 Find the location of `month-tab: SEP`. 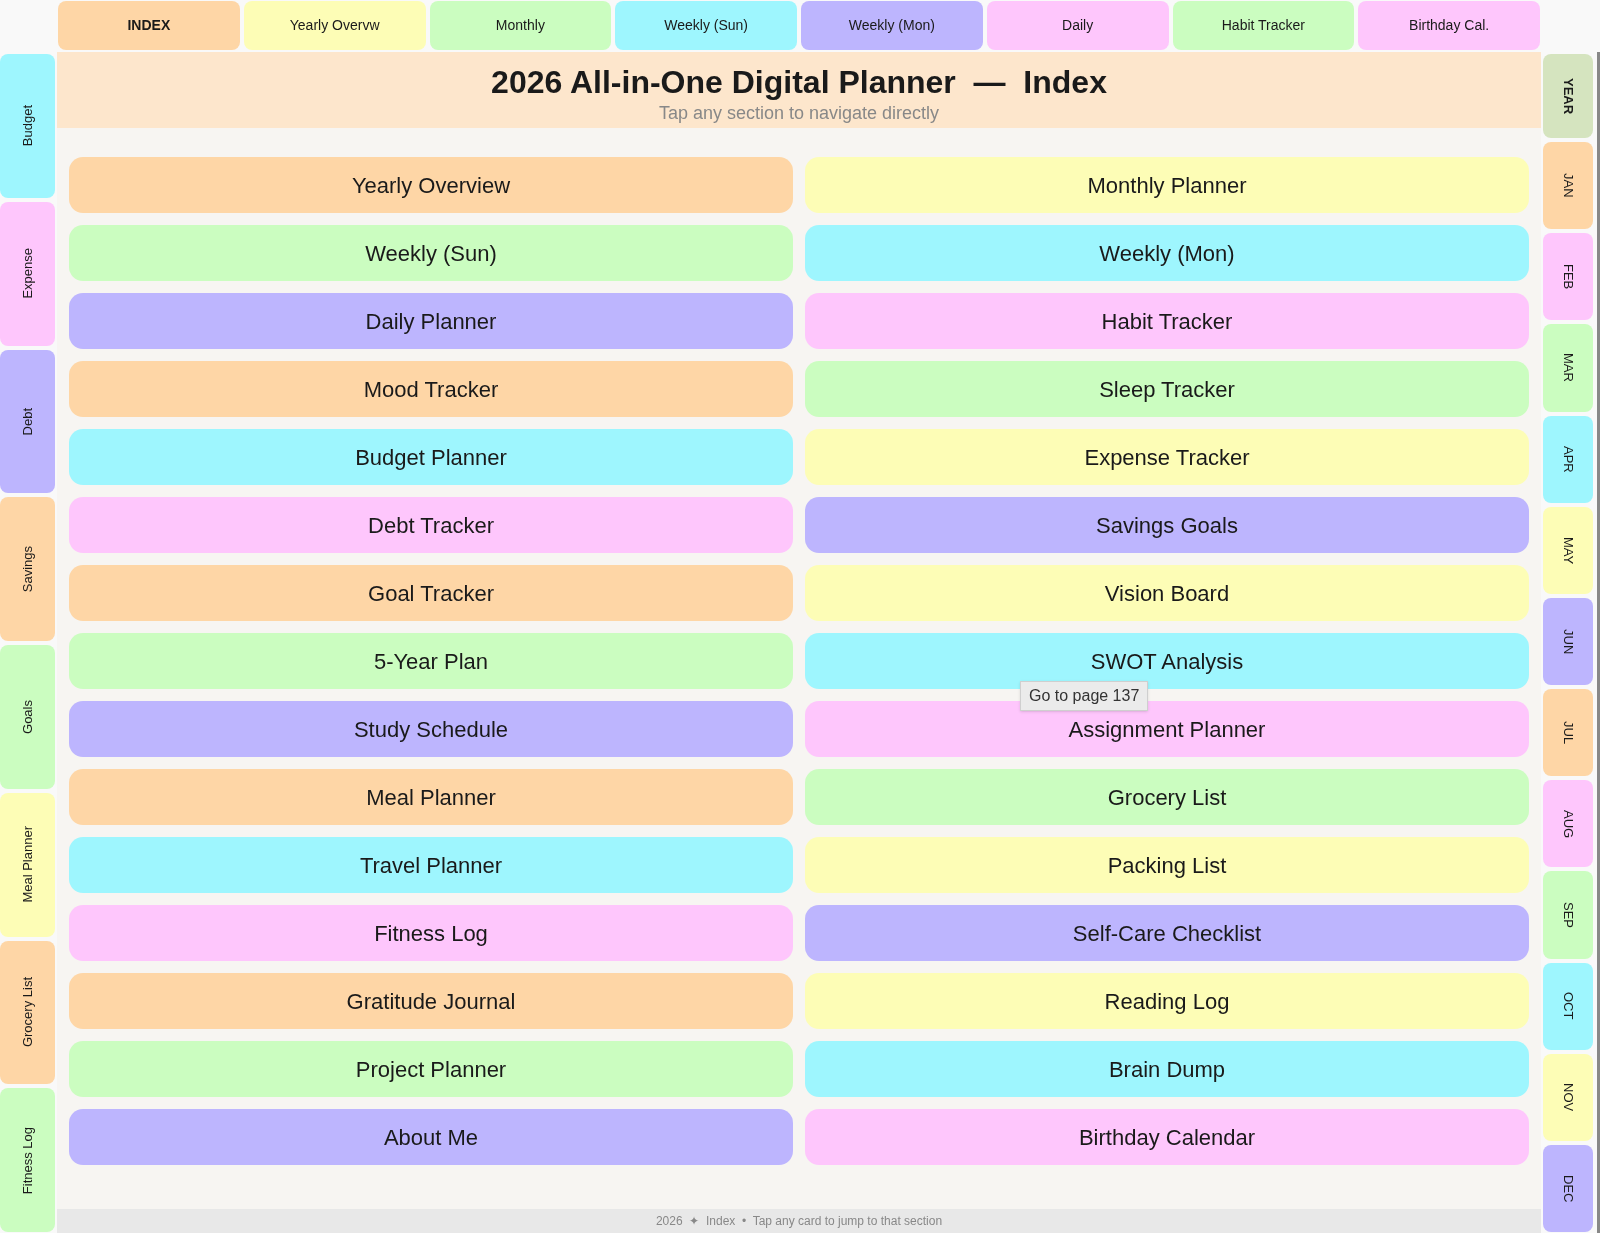

month-tab: SEP is located at coordinates (1568, 915).